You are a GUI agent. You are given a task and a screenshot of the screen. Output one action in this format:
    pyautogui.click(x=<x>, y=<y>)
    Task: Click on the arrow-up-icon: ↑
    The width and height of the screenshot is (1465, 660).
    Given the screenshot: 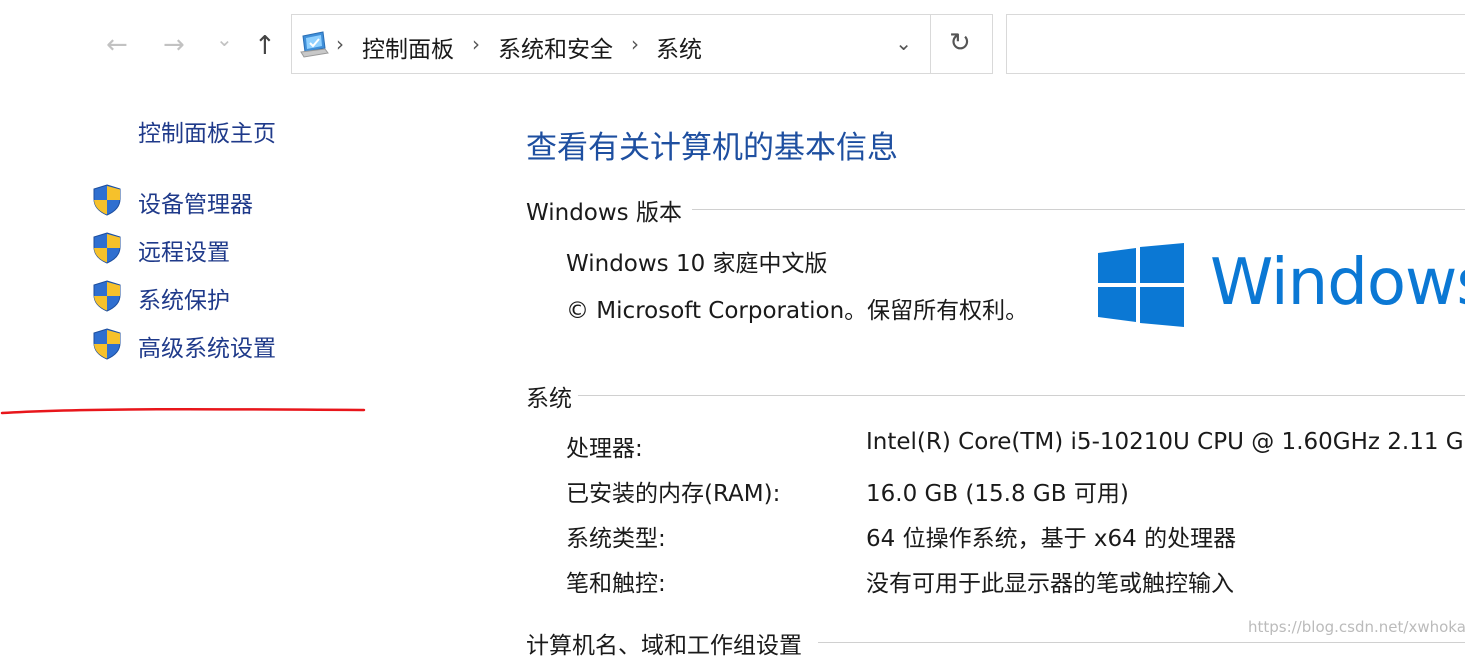 What is the action you would take?
    pyautogui.click(x=265, y=46)
    